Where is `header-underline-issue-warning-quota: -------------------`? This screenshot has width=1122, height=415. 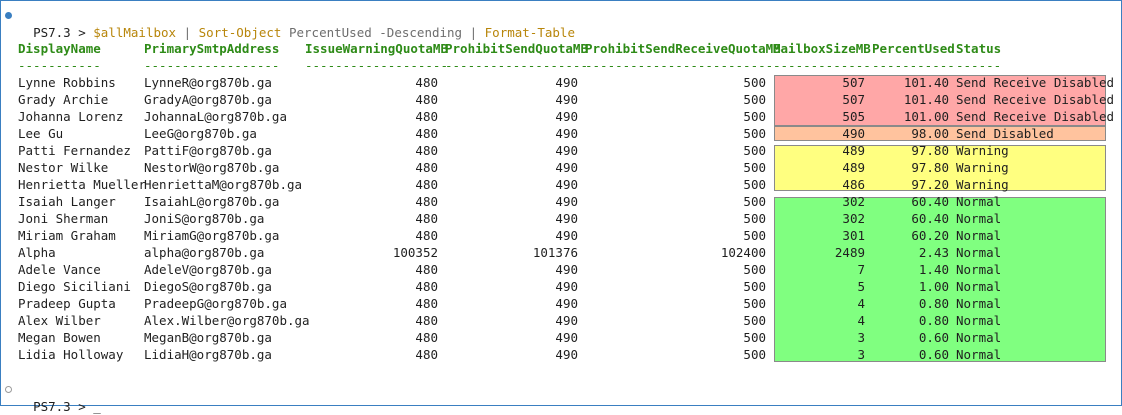 header-underline-issue-warning-quota: ------------------- is located at coordinates (376, 65).